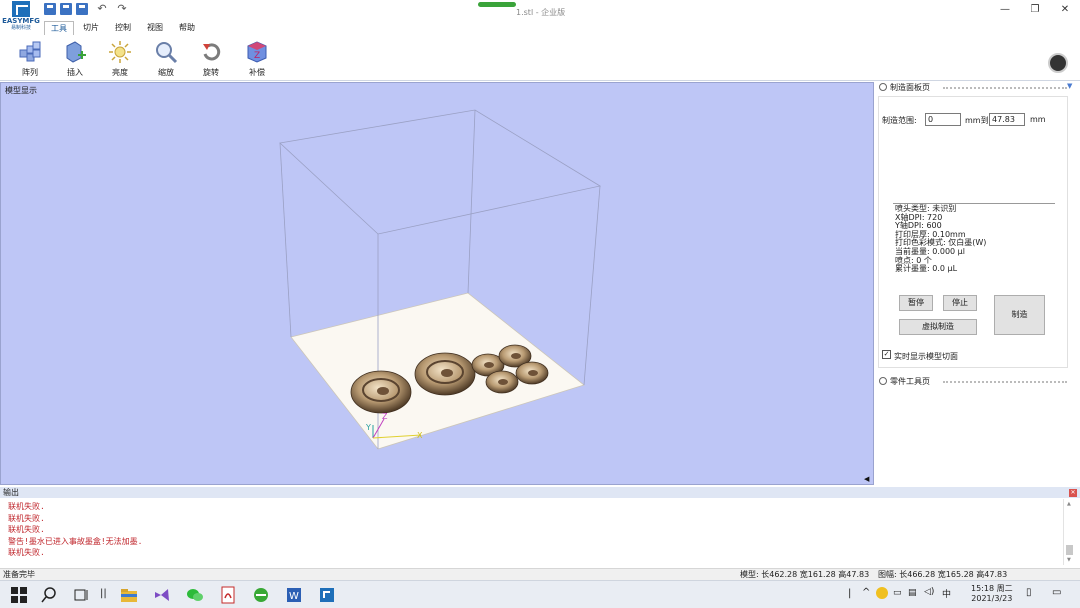  I want to click on svg-text: W, so click(294, 596).